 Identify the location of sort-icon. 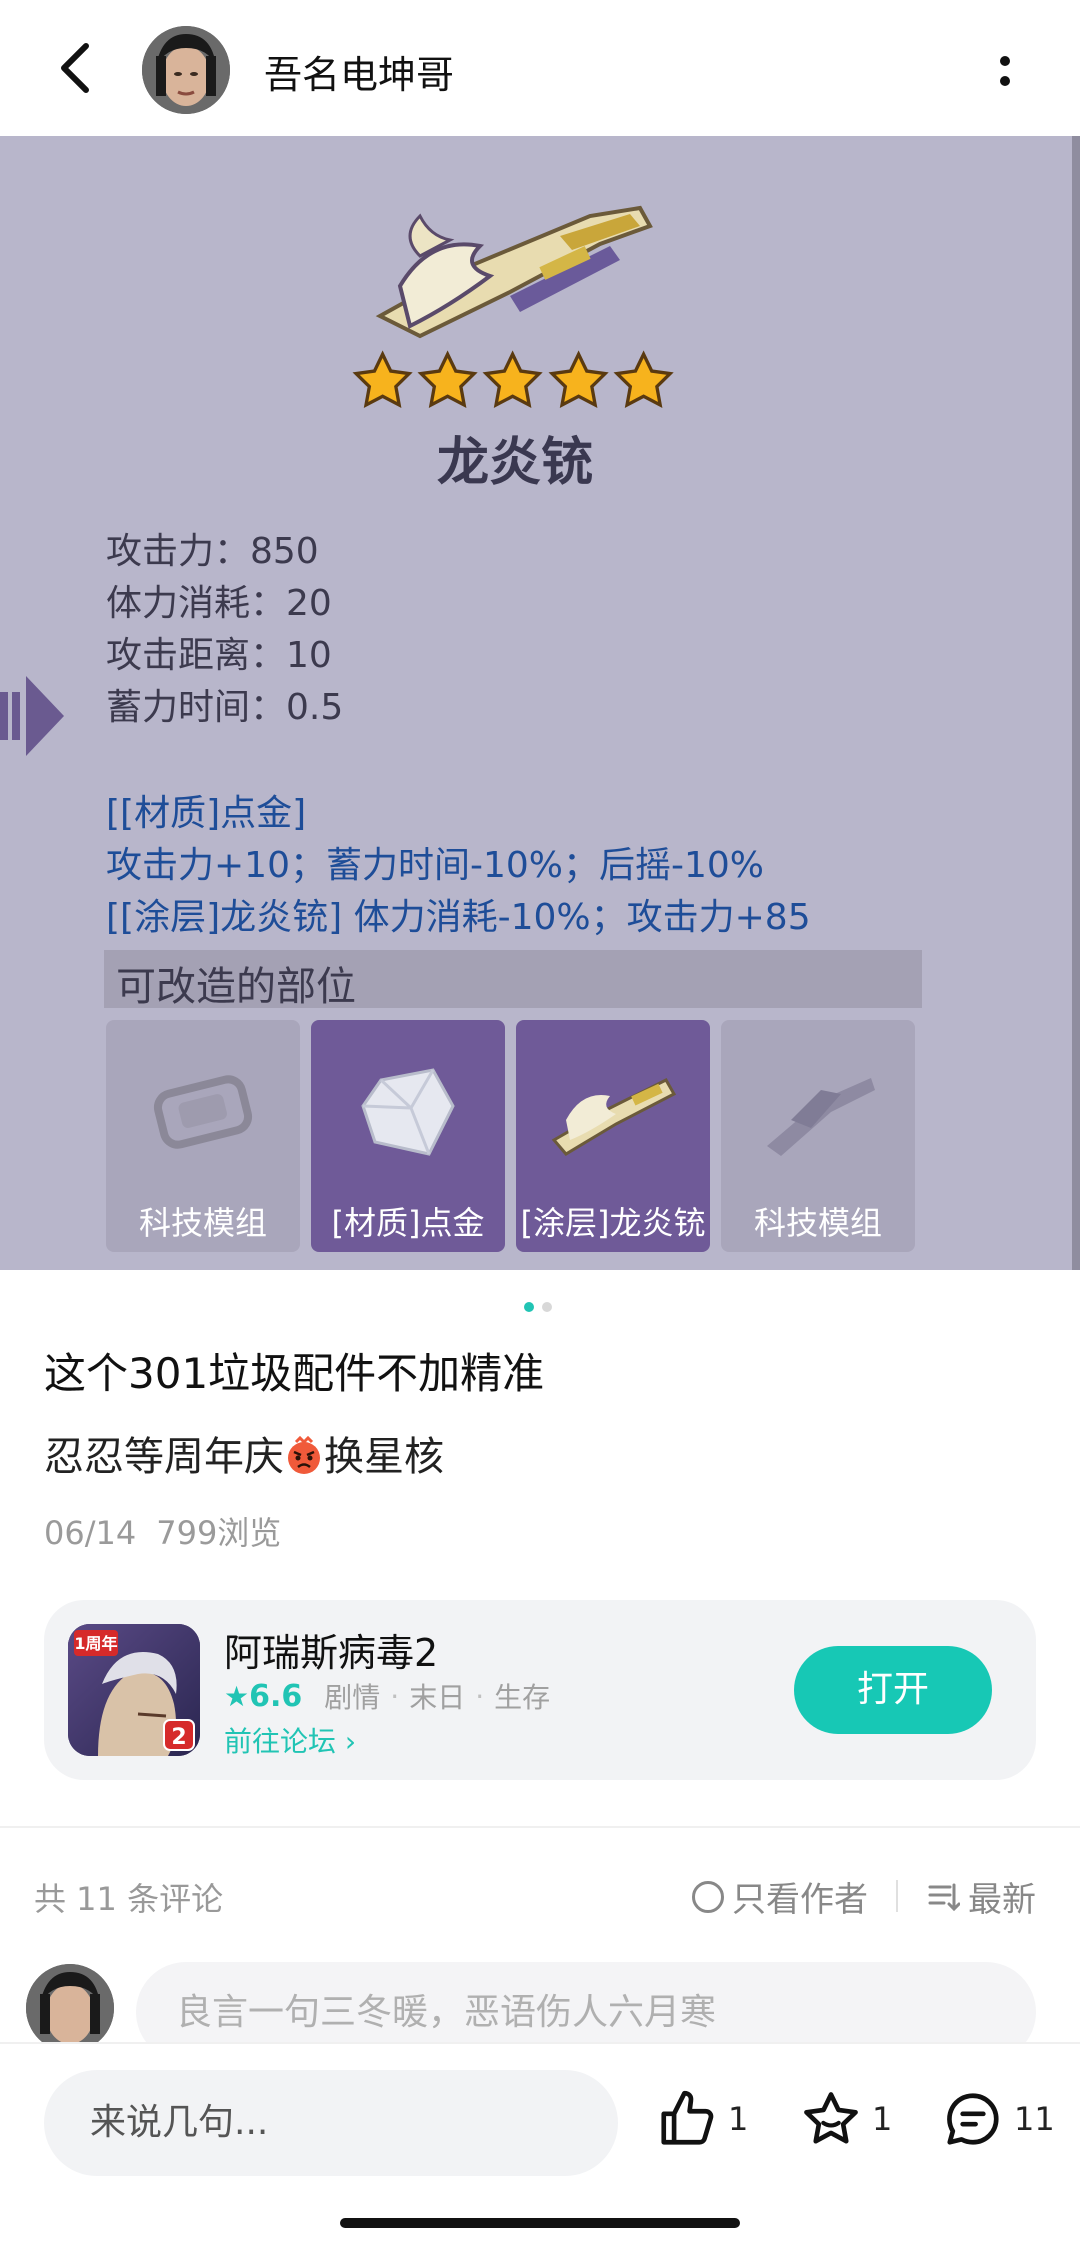
(944, 1897).